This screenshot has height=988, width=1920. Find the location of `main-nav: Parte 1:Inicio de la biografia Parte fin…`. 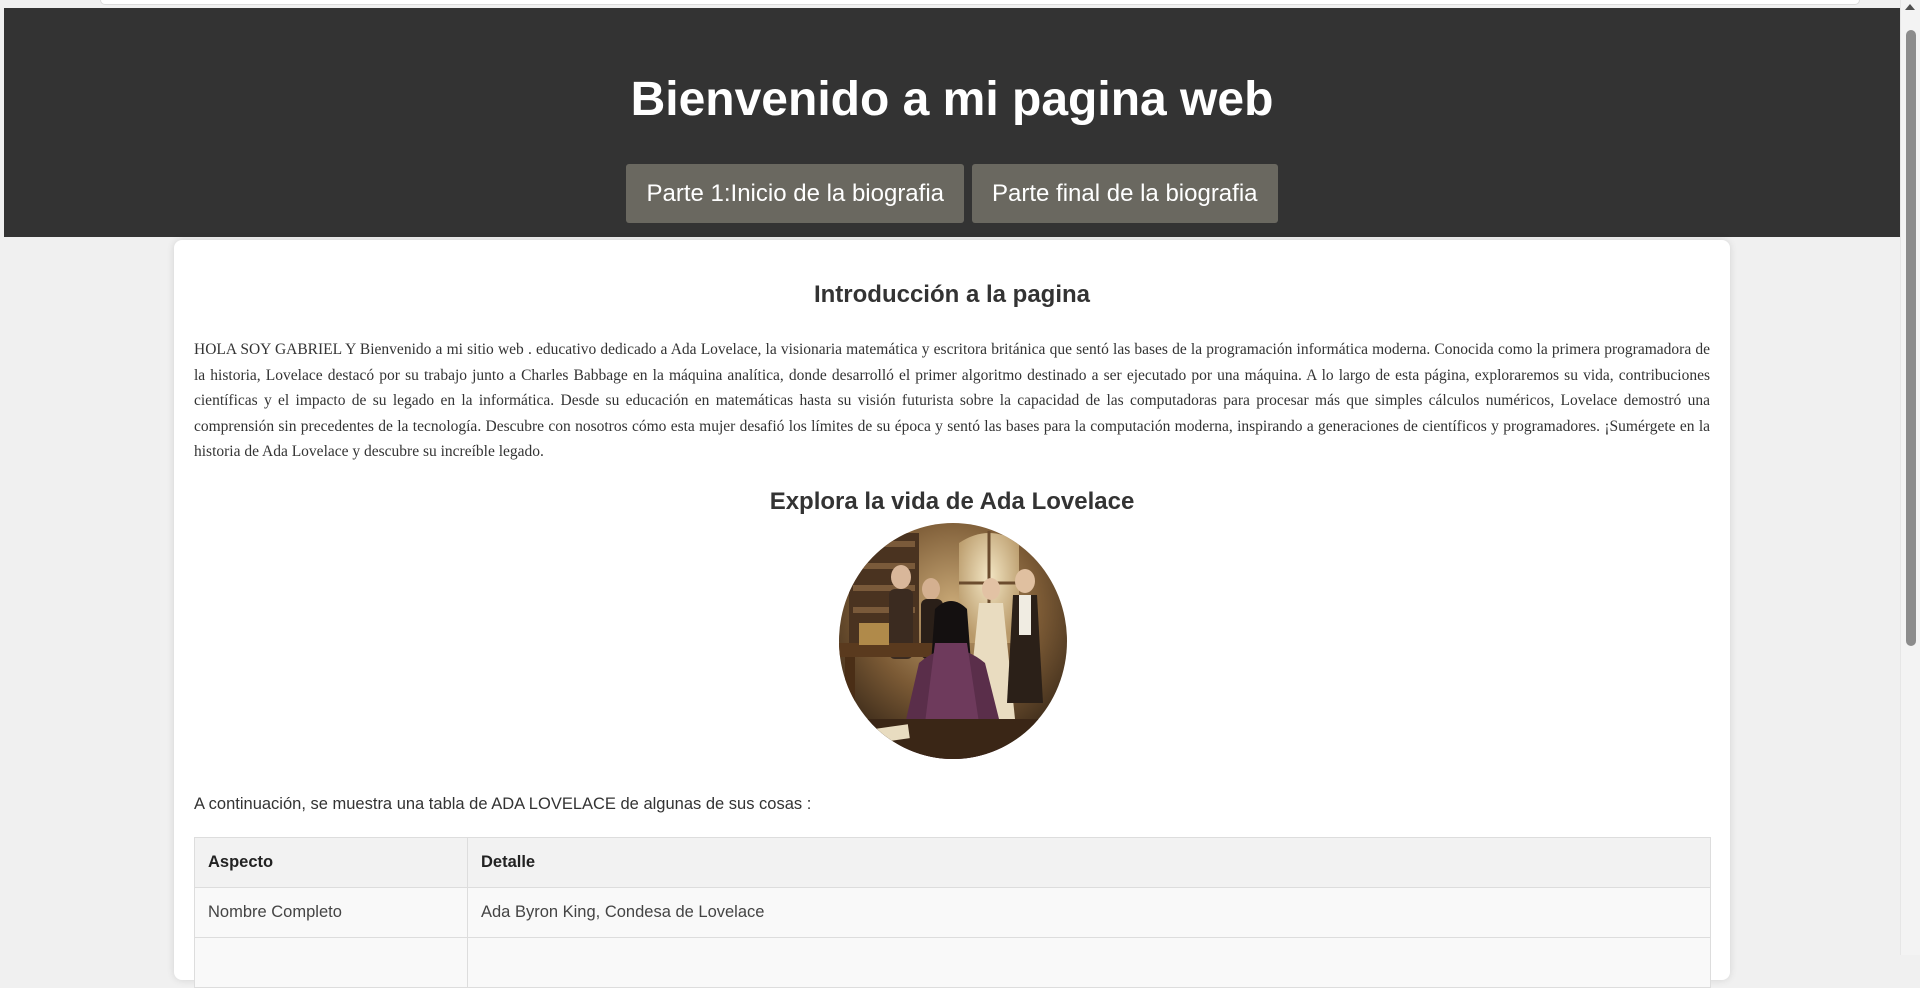

main-nav: Parte 1:Inicio de la biografia Parte fin… is located at coordinates (952, 193).